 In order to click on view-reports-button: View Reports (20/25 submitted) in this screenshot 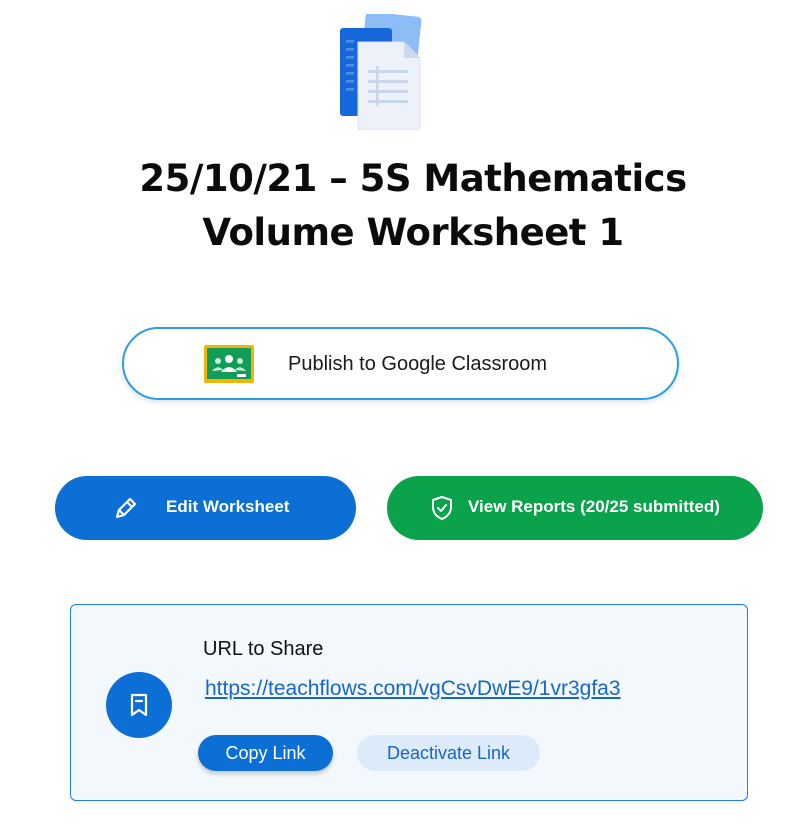, I will do `click(575, 508)`.